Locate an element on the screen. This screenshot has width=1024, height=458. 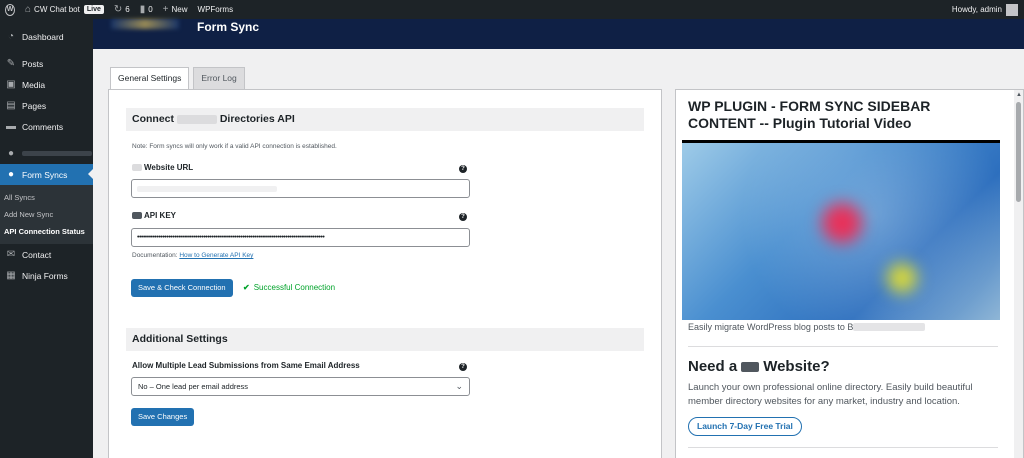
dashboard-icon: ◔ is located at coordinates (11, 36).